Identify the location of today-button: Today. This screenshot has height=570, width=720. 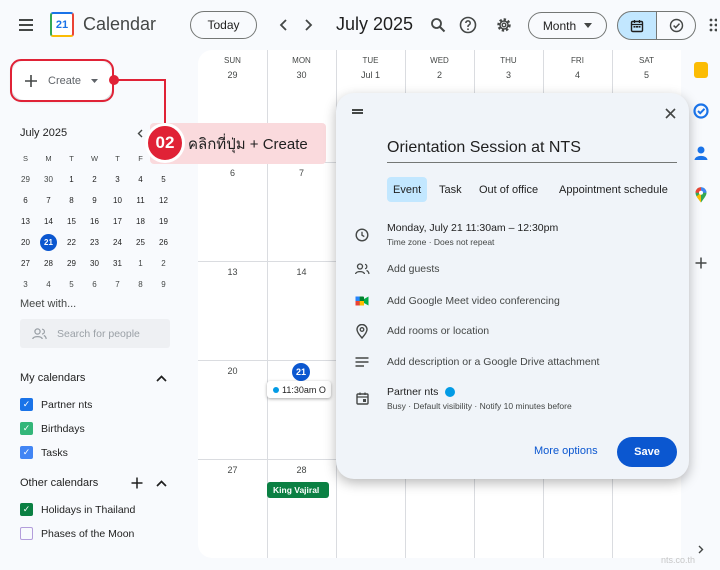
(223, 25).